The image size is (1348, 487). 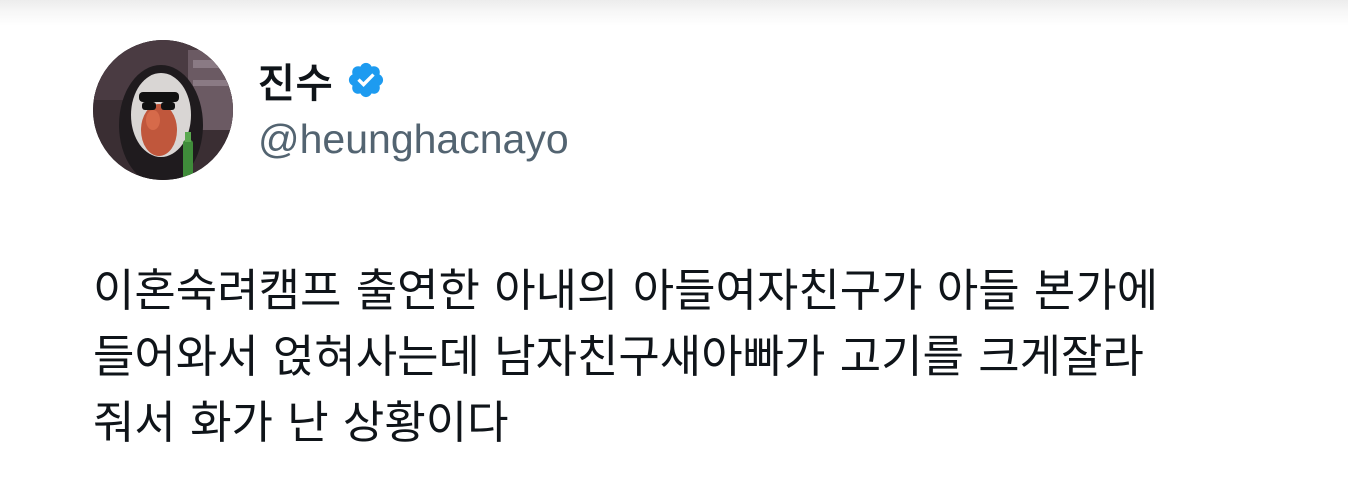 What do you see at coordinates (301, 422) in the screenshot?
I see `tweet-text-line: 줘서 화가 난 상황이다` at bounding box center [301, 422].